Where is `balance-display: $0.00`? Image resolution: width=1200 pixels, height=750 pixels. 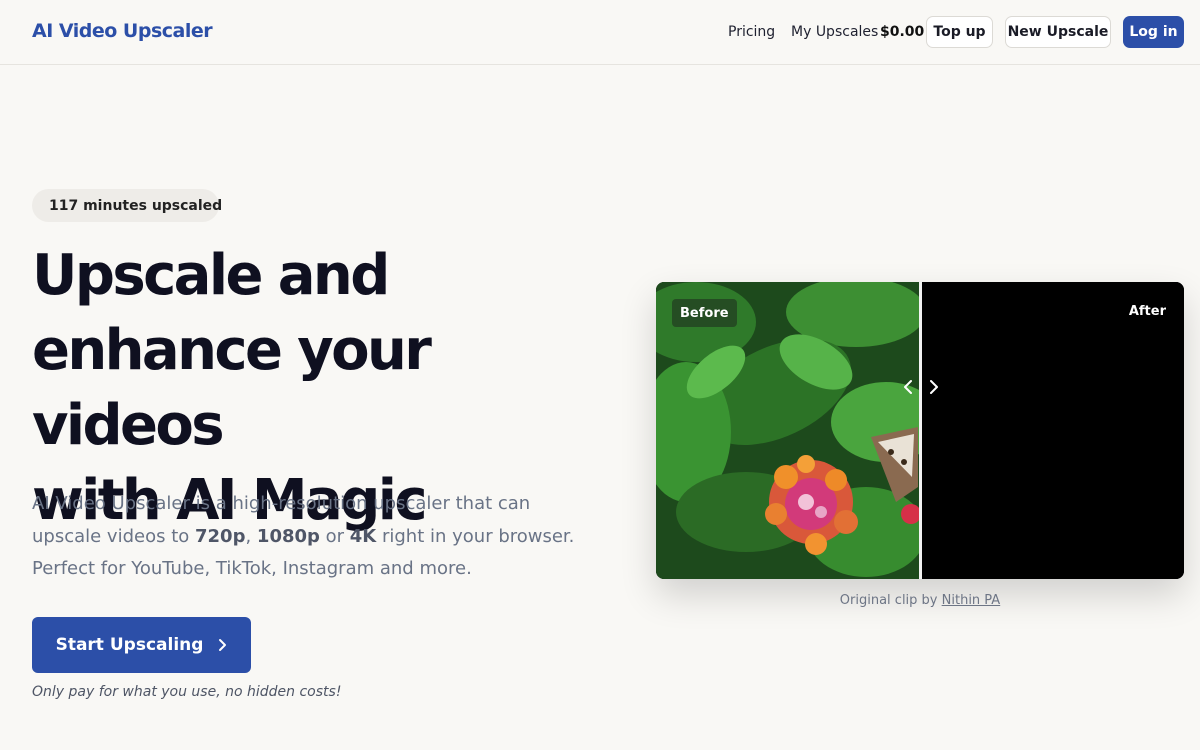 balance-display: $0.00 is located at coordinates (902, 32).